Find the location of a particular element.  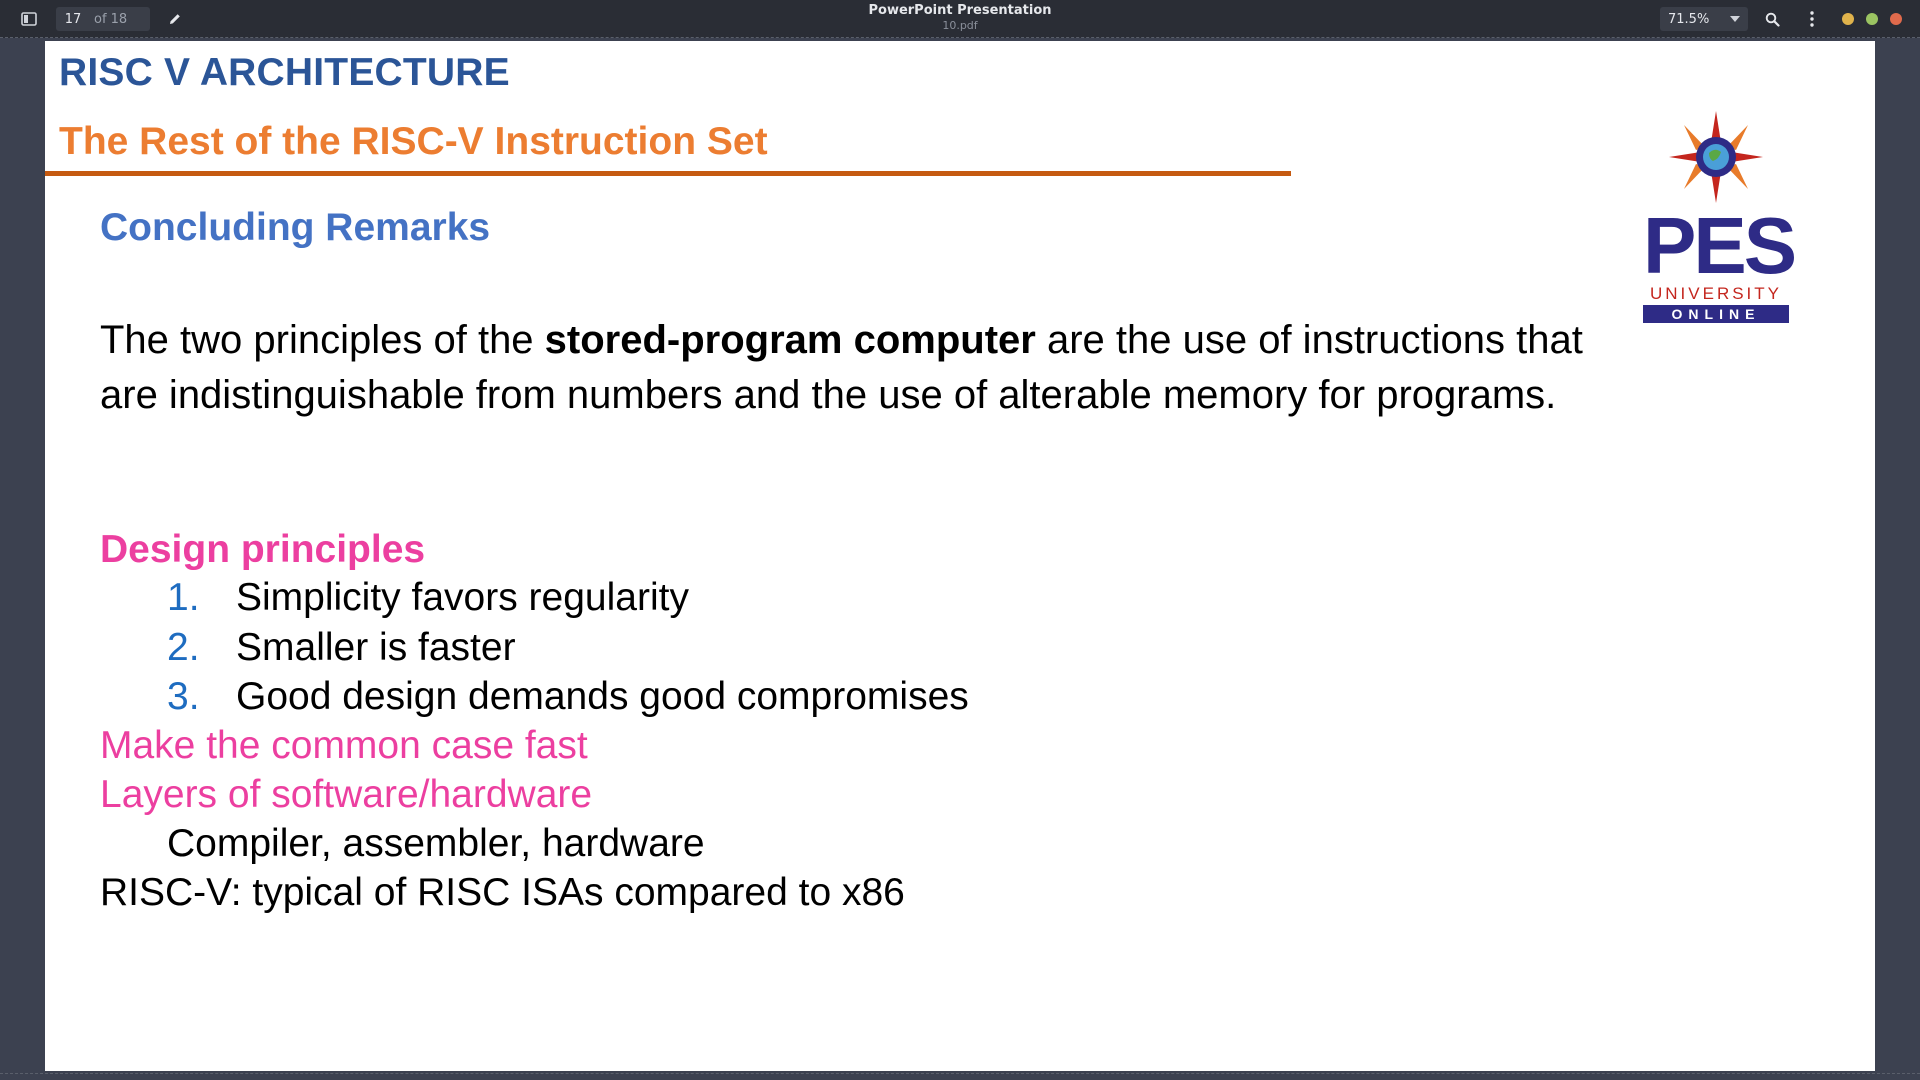

common-case-line: Make the common case fast is located at coordinates (344, 745).